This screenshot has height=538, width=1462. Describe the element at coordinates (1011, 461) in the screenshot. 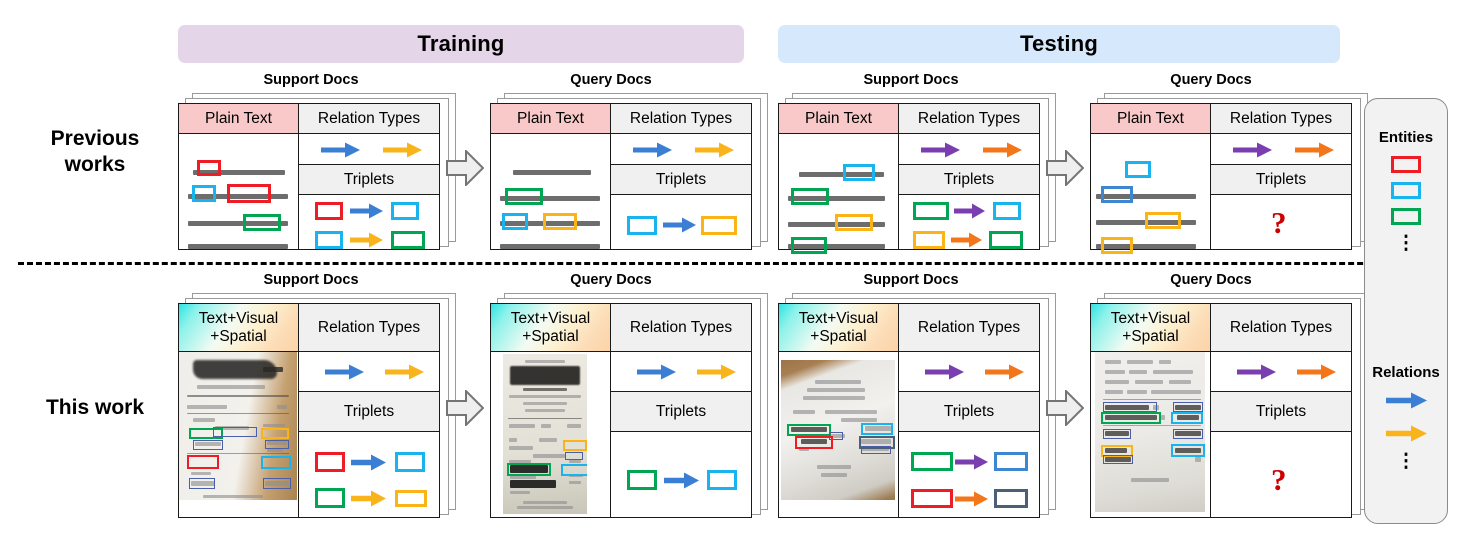

I see `triplet-tail-blue` at that location.